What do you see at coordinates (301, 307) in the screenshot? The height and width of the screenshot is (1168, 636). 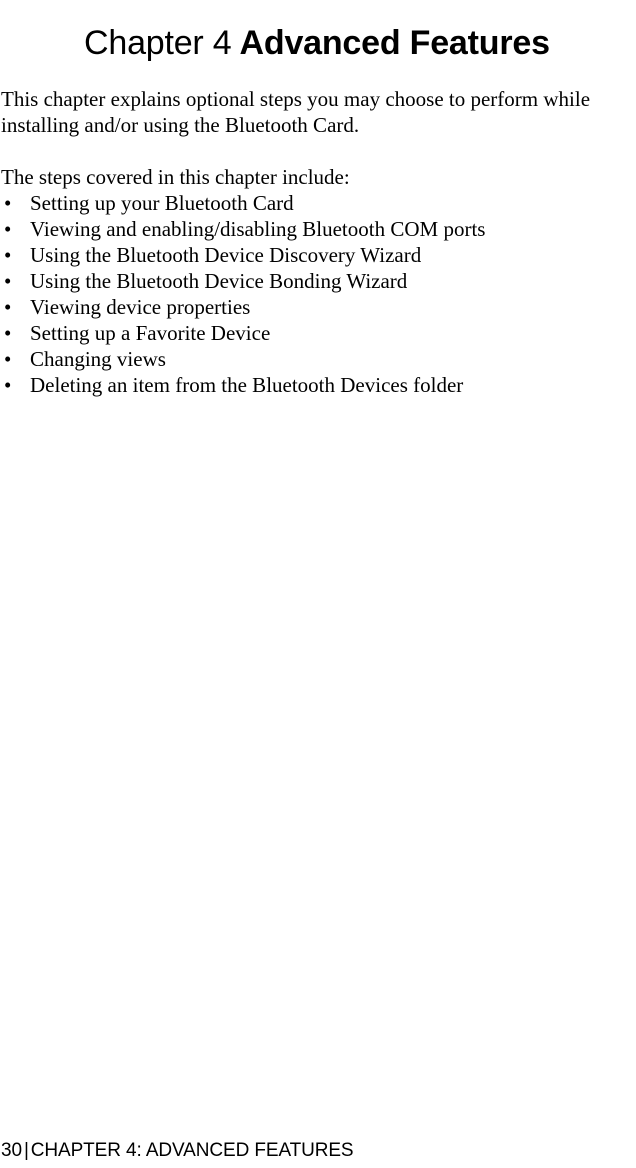 I see `list-item: • Viewing device properties` at bounding box center [301, 307].